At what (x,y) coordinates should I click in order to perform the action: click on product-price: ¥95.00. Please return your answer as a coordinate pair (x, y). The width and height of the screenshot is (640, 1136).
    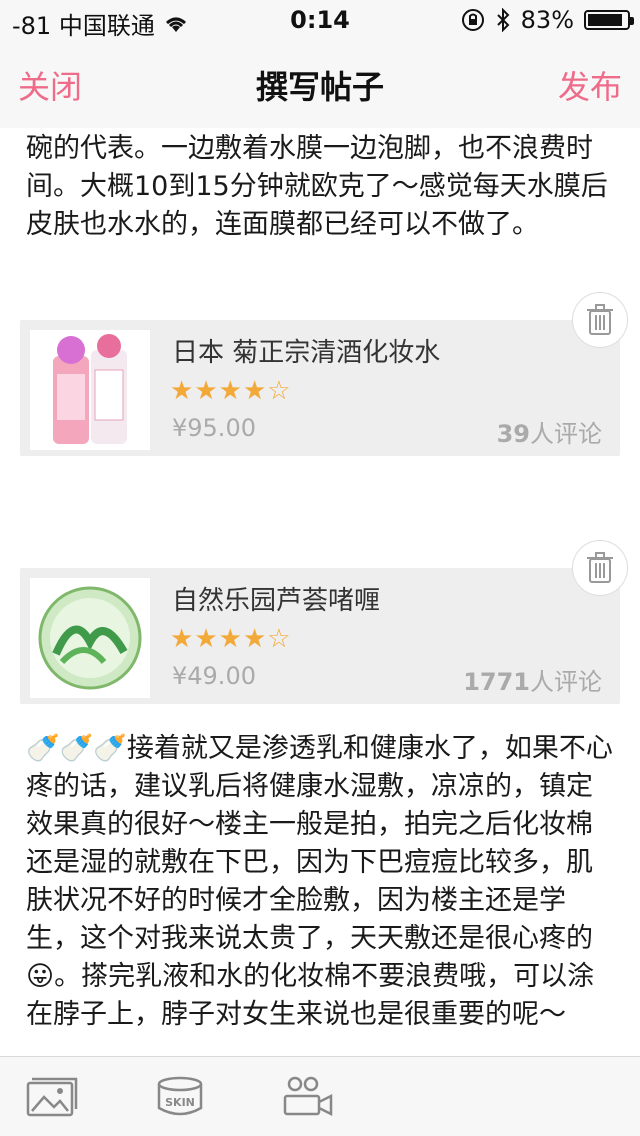
    Looking at the image, I should click on (214, 428).